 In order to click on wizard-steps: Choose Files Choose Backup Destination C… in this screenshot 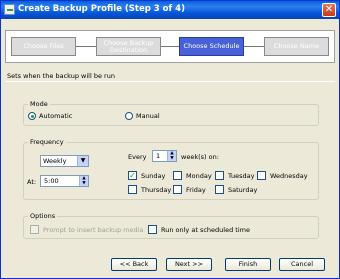, I will do `click(170, 46)`.